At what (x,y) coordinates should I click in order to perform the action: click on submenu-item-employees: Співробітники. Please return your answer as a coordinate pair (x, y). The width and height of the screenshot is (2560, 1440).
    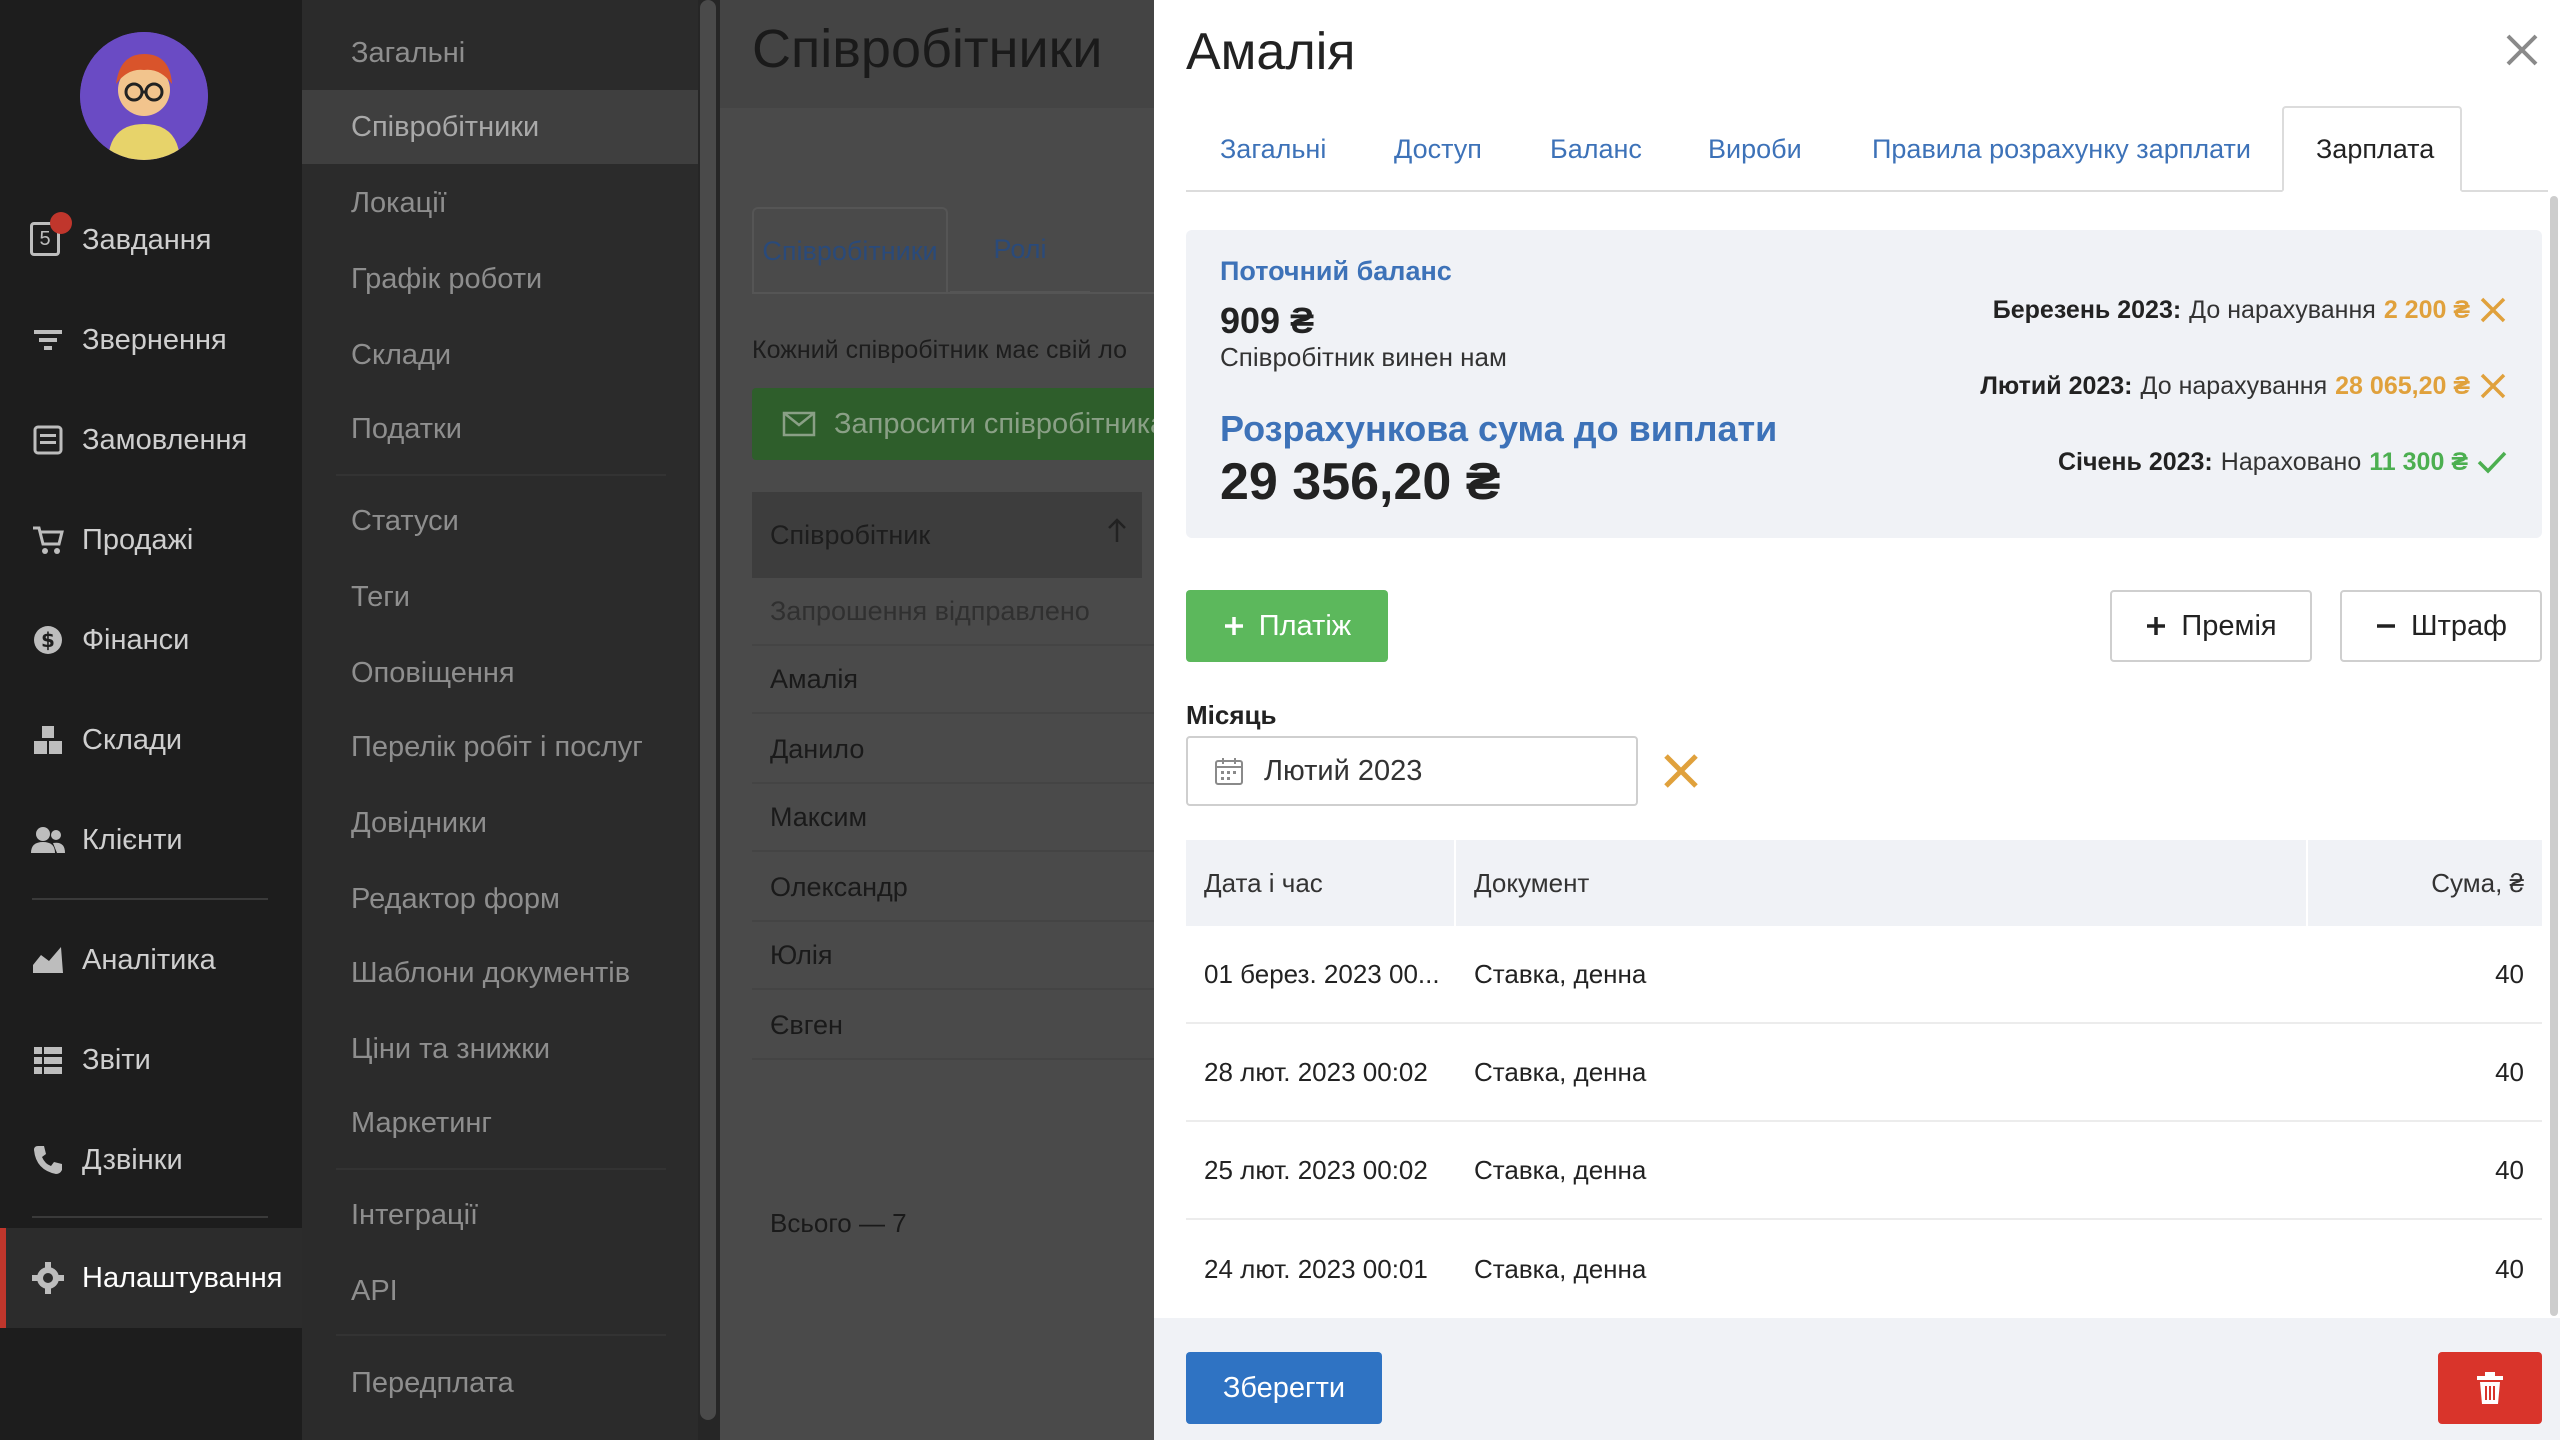
    Looking at the image, I should click on (500, 127).